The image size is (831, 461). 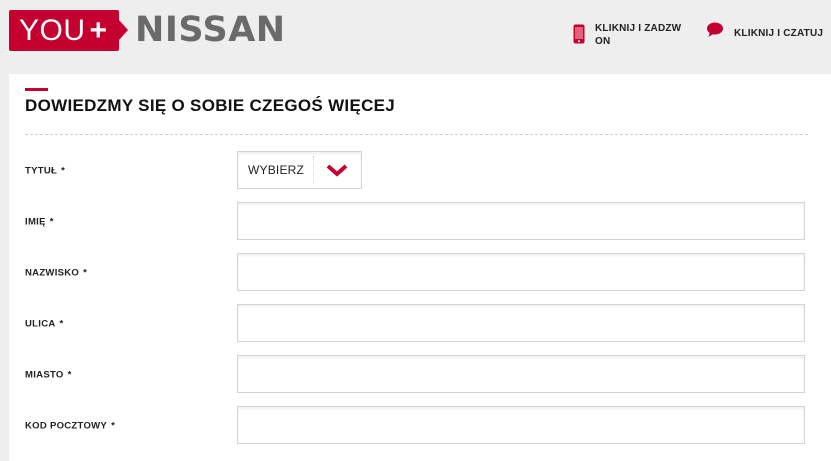 I want to click on form-row-last-name: NAZWISKO *, so click(x=420, y=273).